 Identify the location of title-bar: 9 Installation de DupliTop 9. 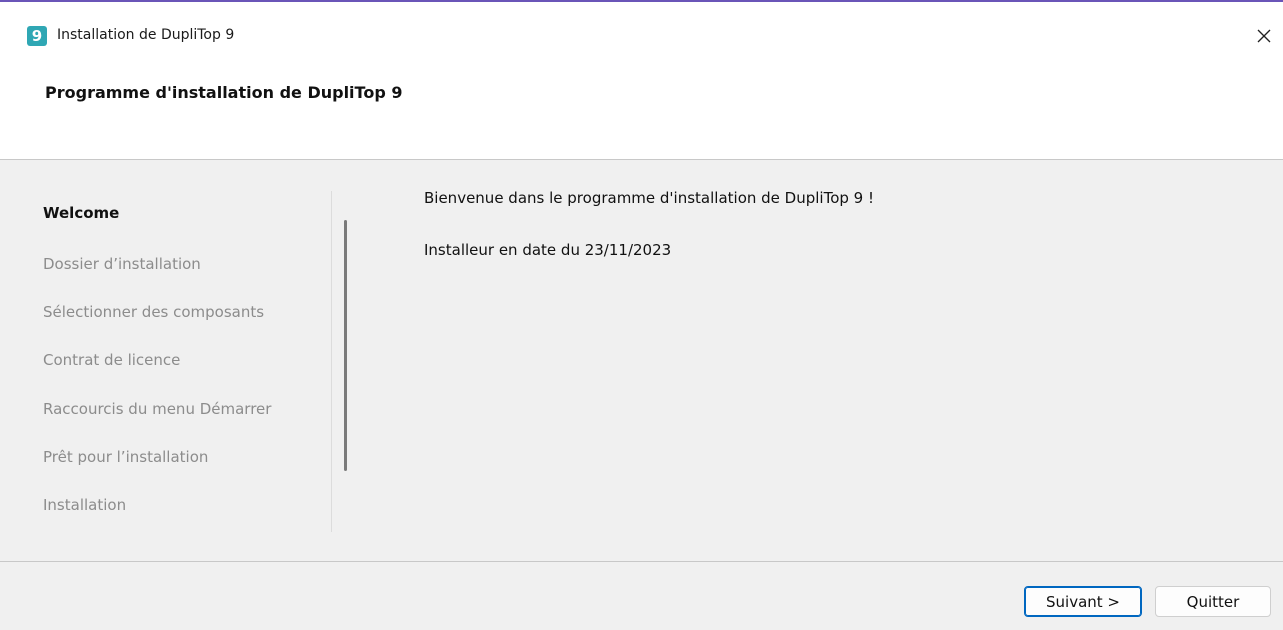
(641, 32).